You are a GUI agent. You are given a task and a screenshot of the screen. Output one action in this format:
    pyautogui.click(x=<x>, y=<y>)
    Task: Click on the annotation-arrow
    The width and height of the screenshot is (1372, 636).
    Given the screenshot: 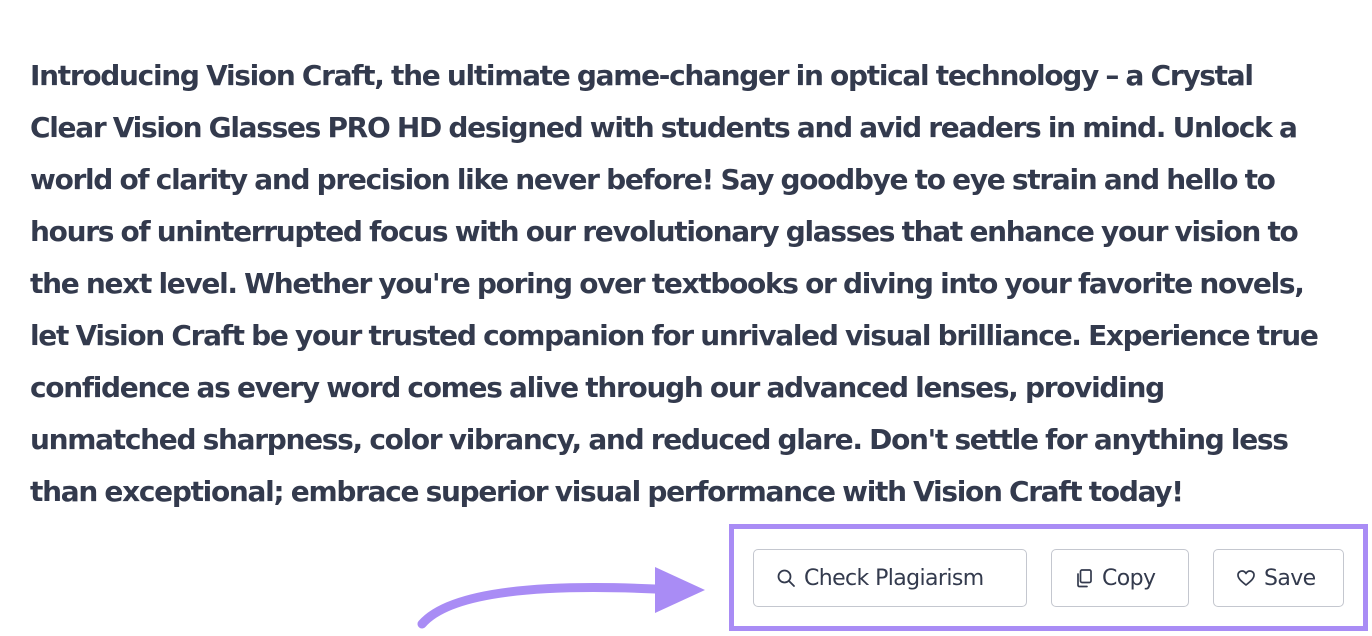 What is the action you would take?
    pyautogui.click(x=561, y=598)
    